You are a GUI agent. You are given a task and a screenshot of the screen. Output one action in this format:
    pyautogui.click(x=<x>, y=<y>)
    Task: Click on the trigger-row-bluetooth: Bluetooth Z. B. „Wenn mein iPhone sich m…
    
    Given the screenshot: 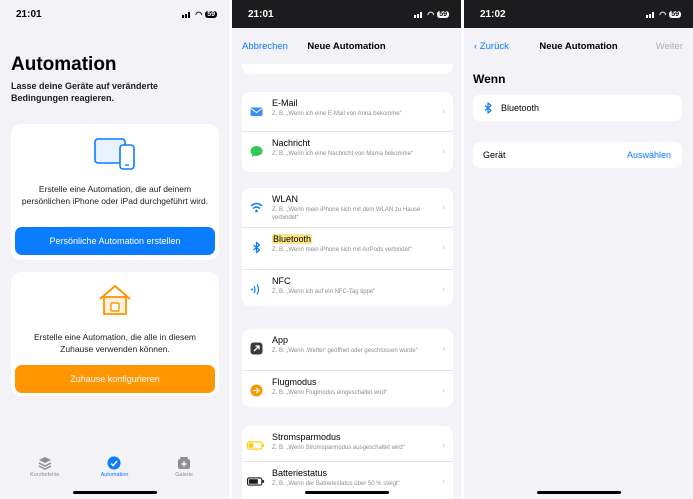 What is the action you would take?
    pyautogui.click(x=347, y=249)
    